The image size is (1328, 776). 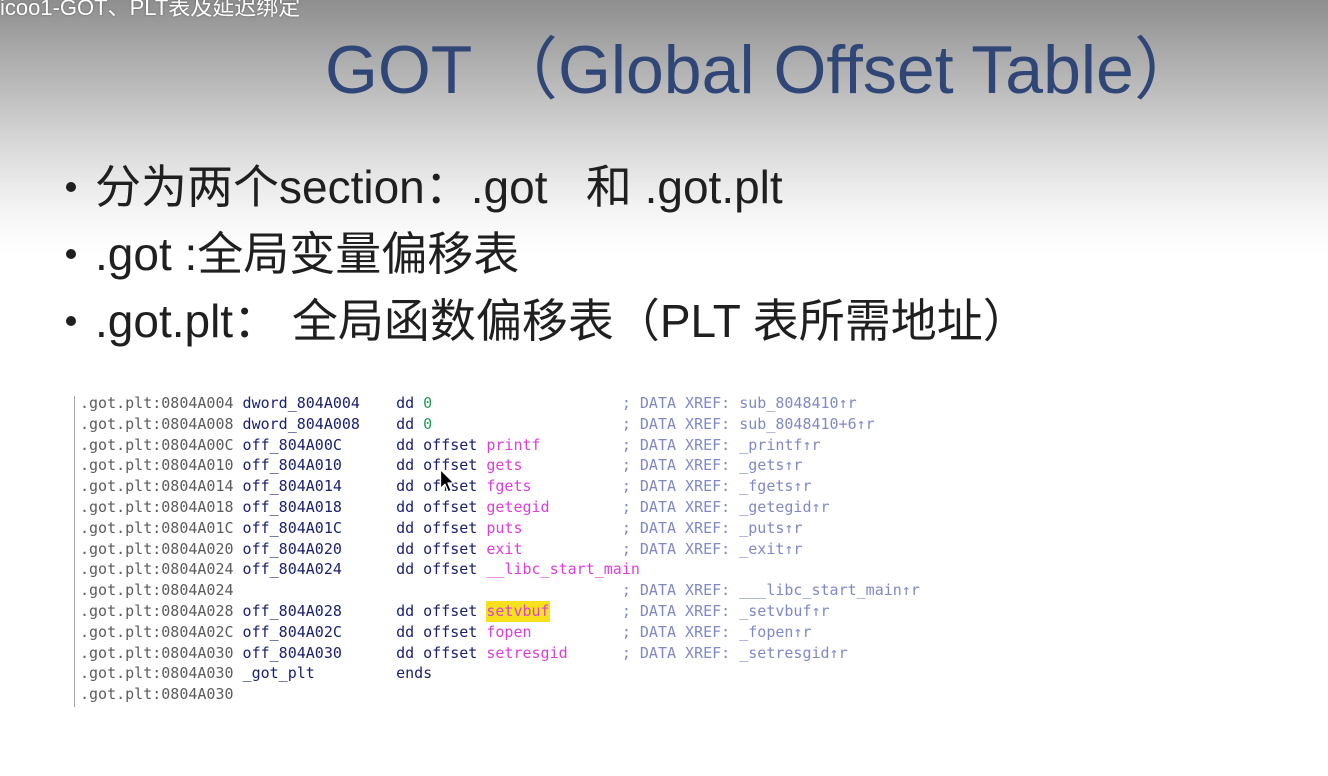 I want to click on bullet-item: 分为两个section：.got 和 .got.plt, so click(x=547, y=187).